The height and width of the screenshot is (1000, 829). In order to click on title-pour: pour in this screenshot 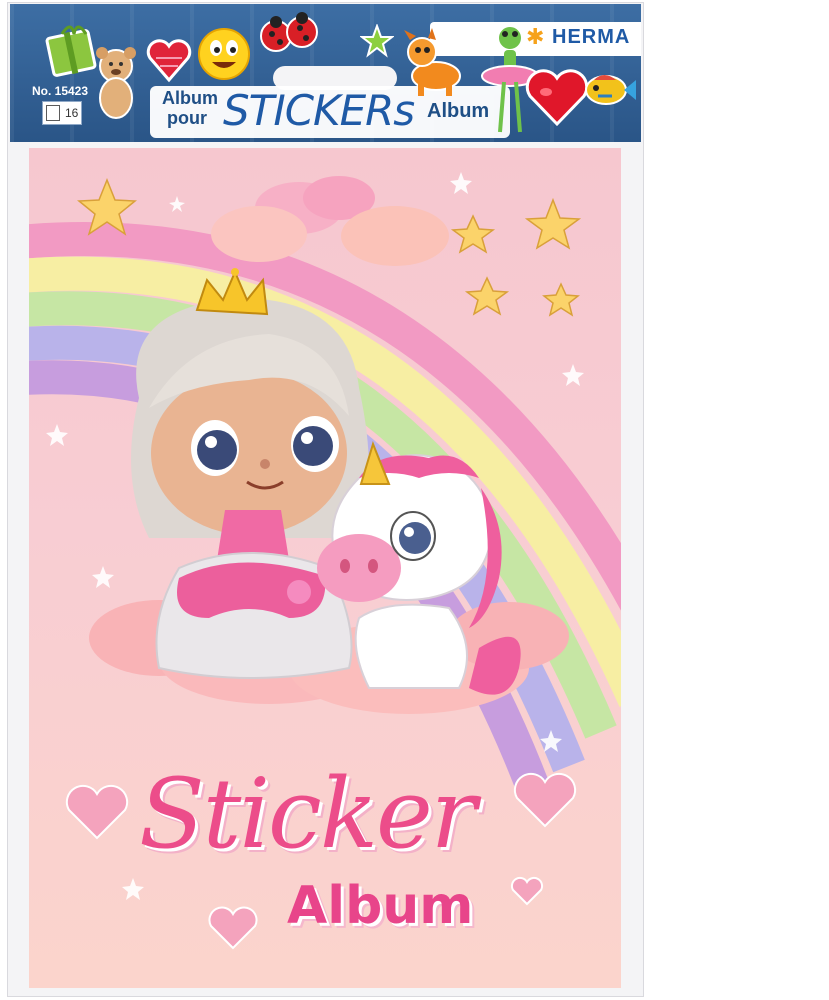, I will do `click(187, 118)`.